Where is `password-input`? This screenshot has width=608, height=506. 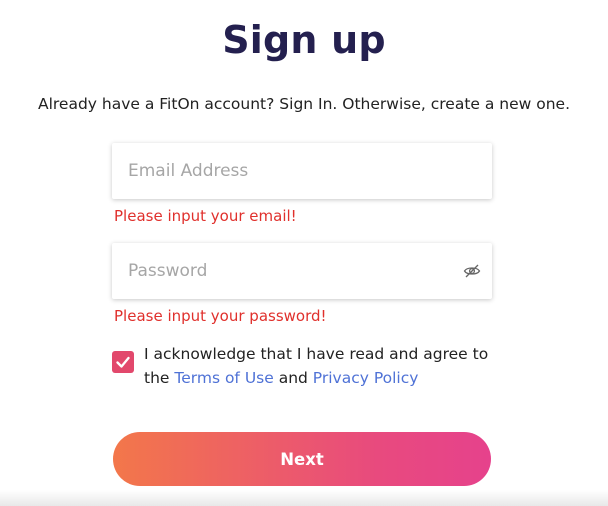 password-input is located at coordinates (302, 271).